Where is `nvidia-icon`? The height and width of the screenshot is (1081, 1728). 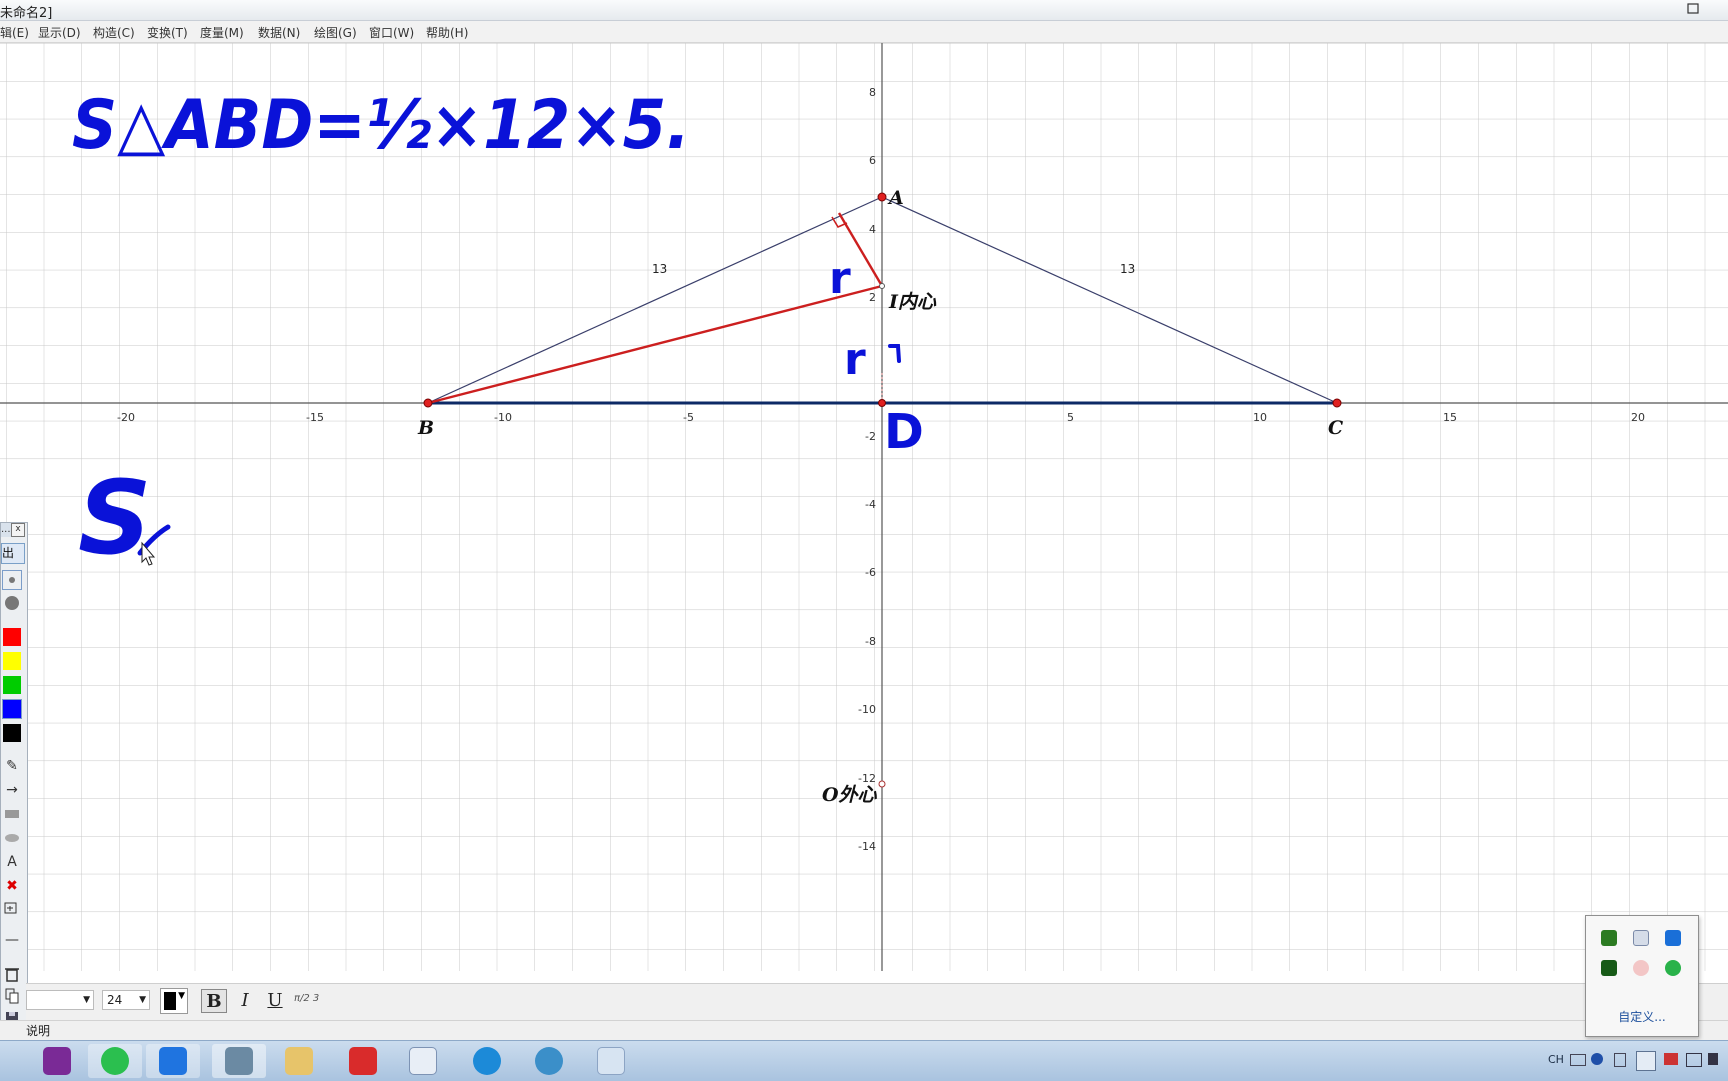
nvidia-icon is located at coordinates (1609, 938).